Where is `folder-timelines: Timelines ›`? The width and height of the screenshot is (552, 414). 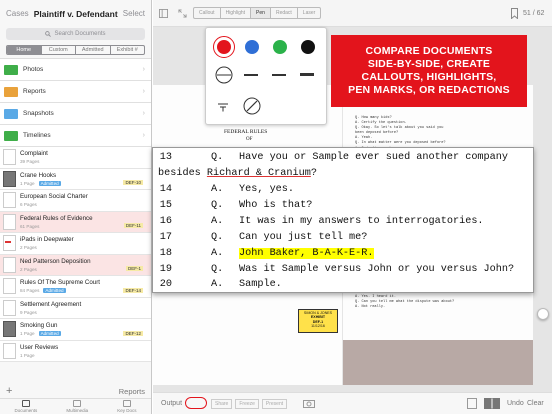
folder-timelines: Timelines › is located at coordinates (75, 136).